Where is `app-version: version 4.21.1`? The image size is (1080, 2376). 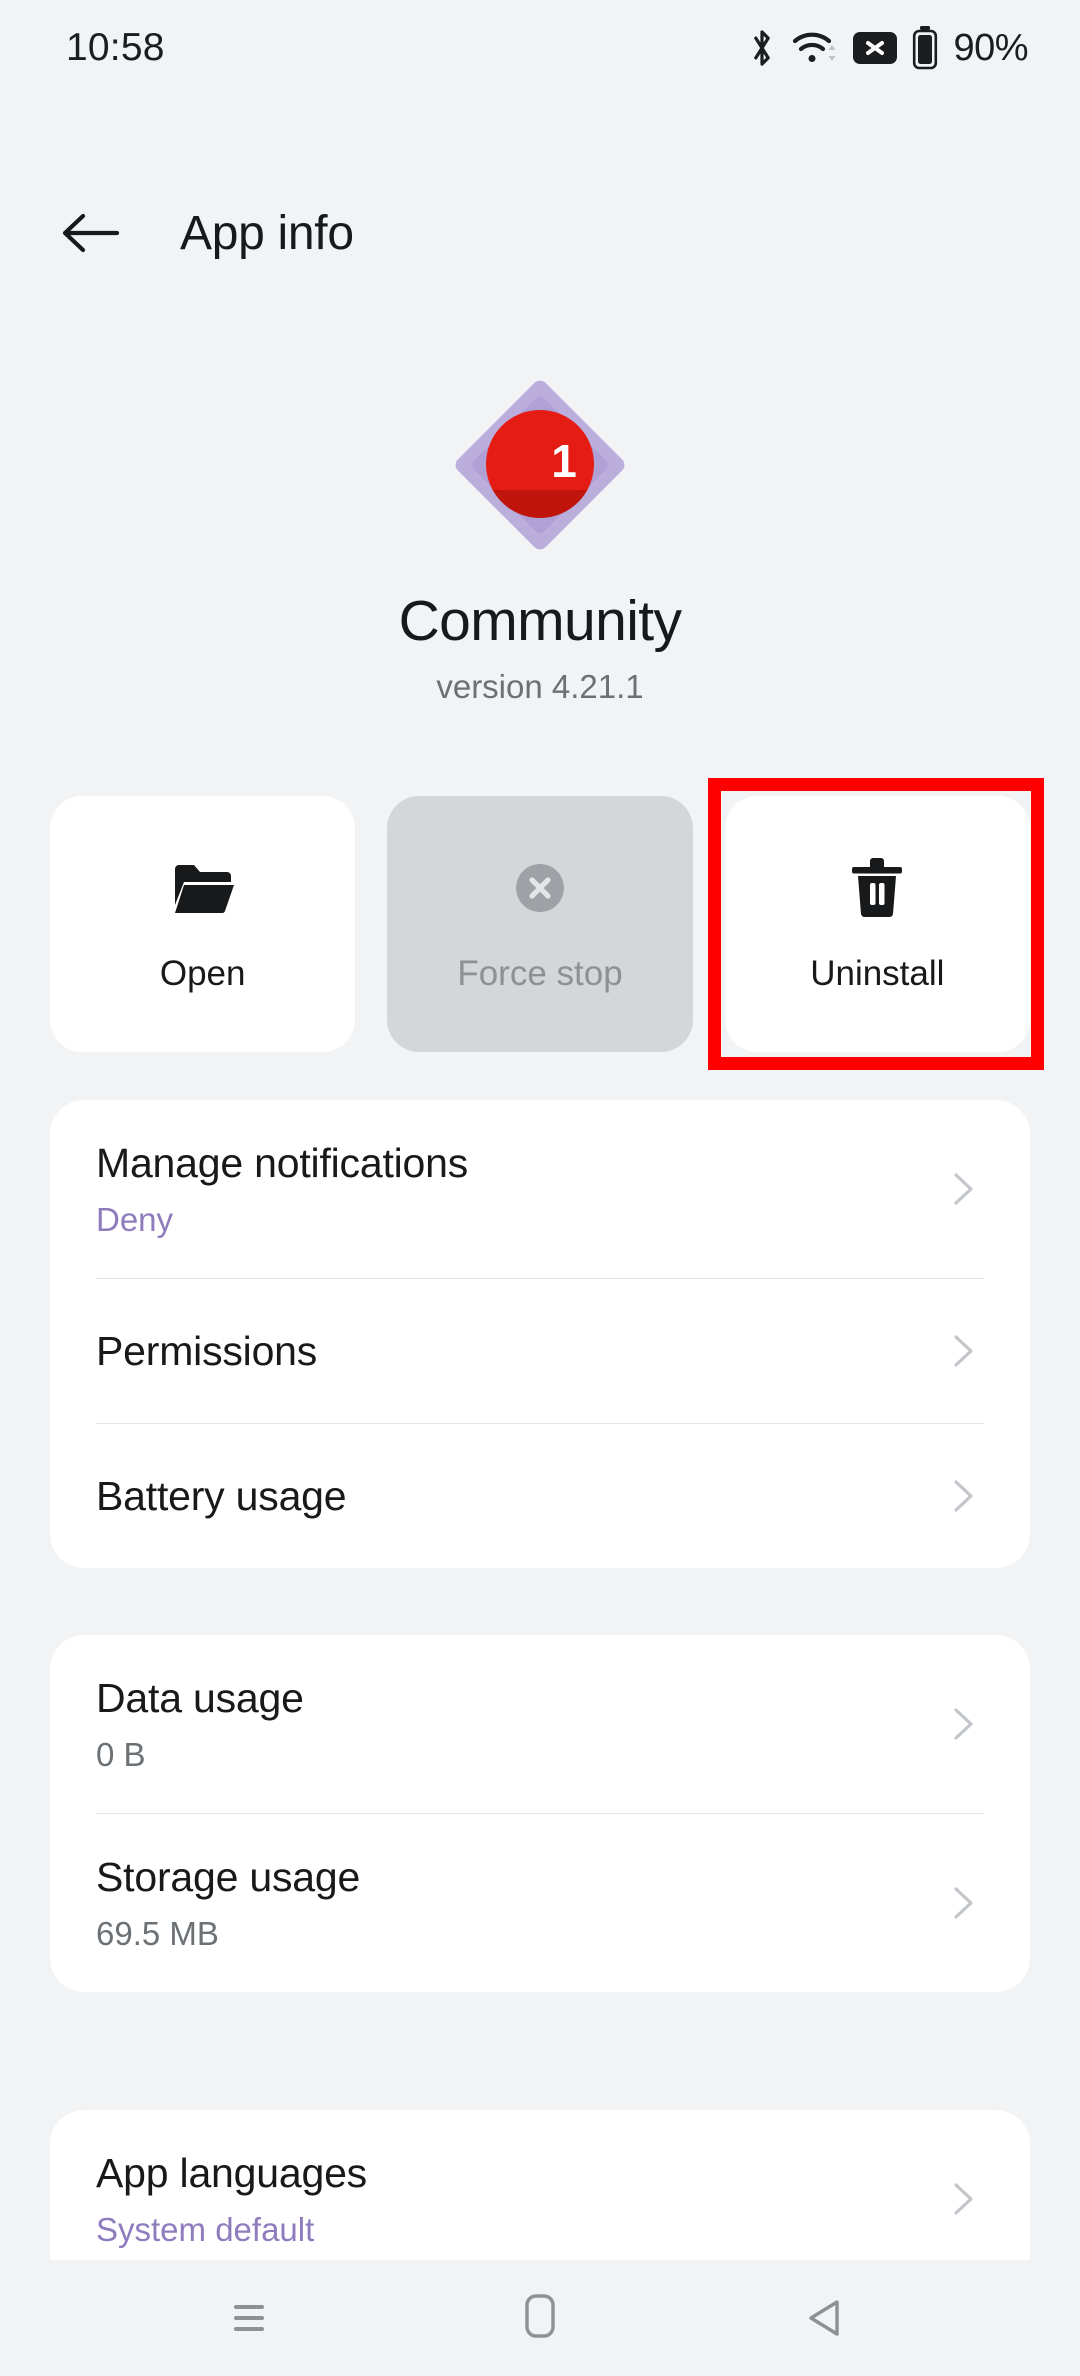
app-version: version 4.21.1 is located at coordinates (540, 686).